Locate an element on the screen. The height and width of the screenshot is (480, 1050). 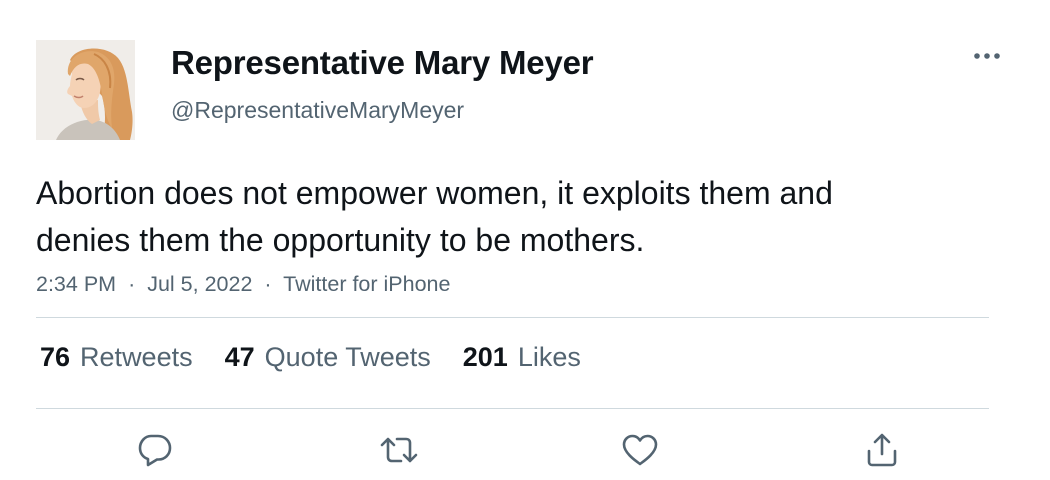
tweet-date: Jul 5, 2022 is located at coordinates (199, 284).